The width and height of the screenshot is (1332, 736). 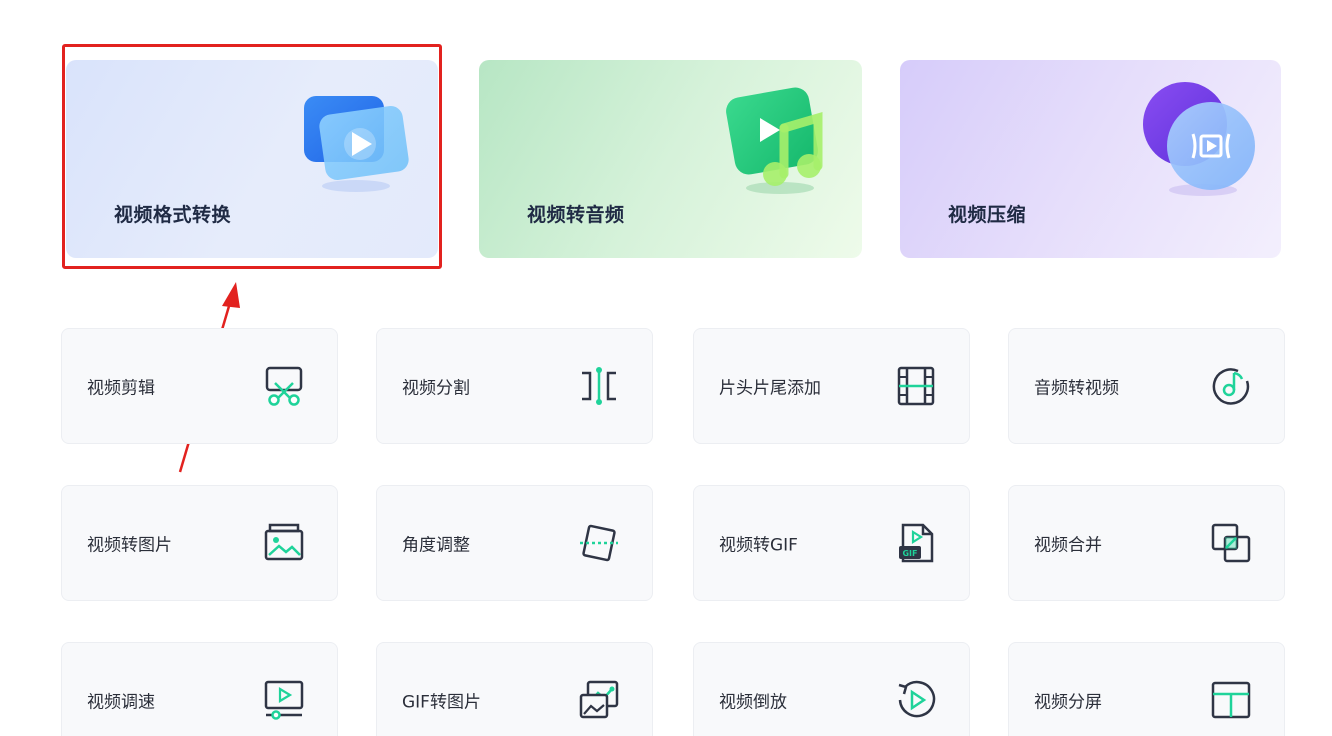 What do you see at coordinates (909, 553) in the screenshot?
I see `svg-text: GIF` at bounding box center [909, 553].